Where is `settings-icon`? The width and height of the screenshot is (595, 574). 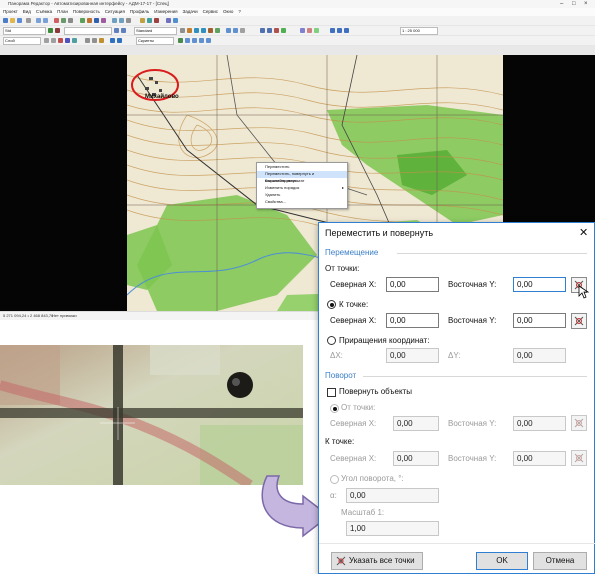
settings-icon is located at coordinates (175, 20).